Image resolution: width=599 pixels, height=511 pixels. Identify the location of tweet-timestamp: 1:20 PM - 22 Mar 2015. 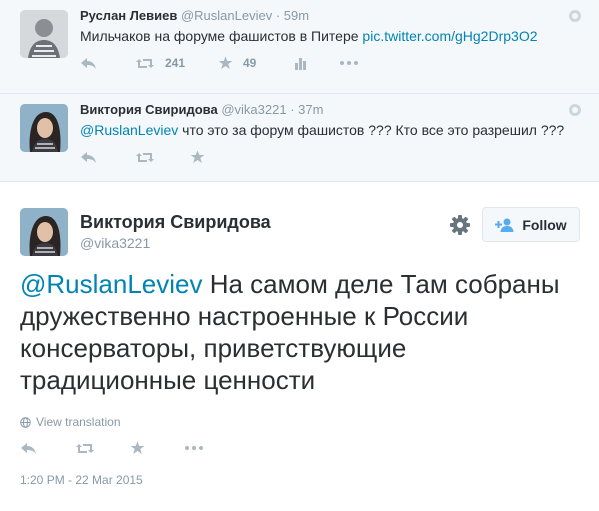
(81, 480).